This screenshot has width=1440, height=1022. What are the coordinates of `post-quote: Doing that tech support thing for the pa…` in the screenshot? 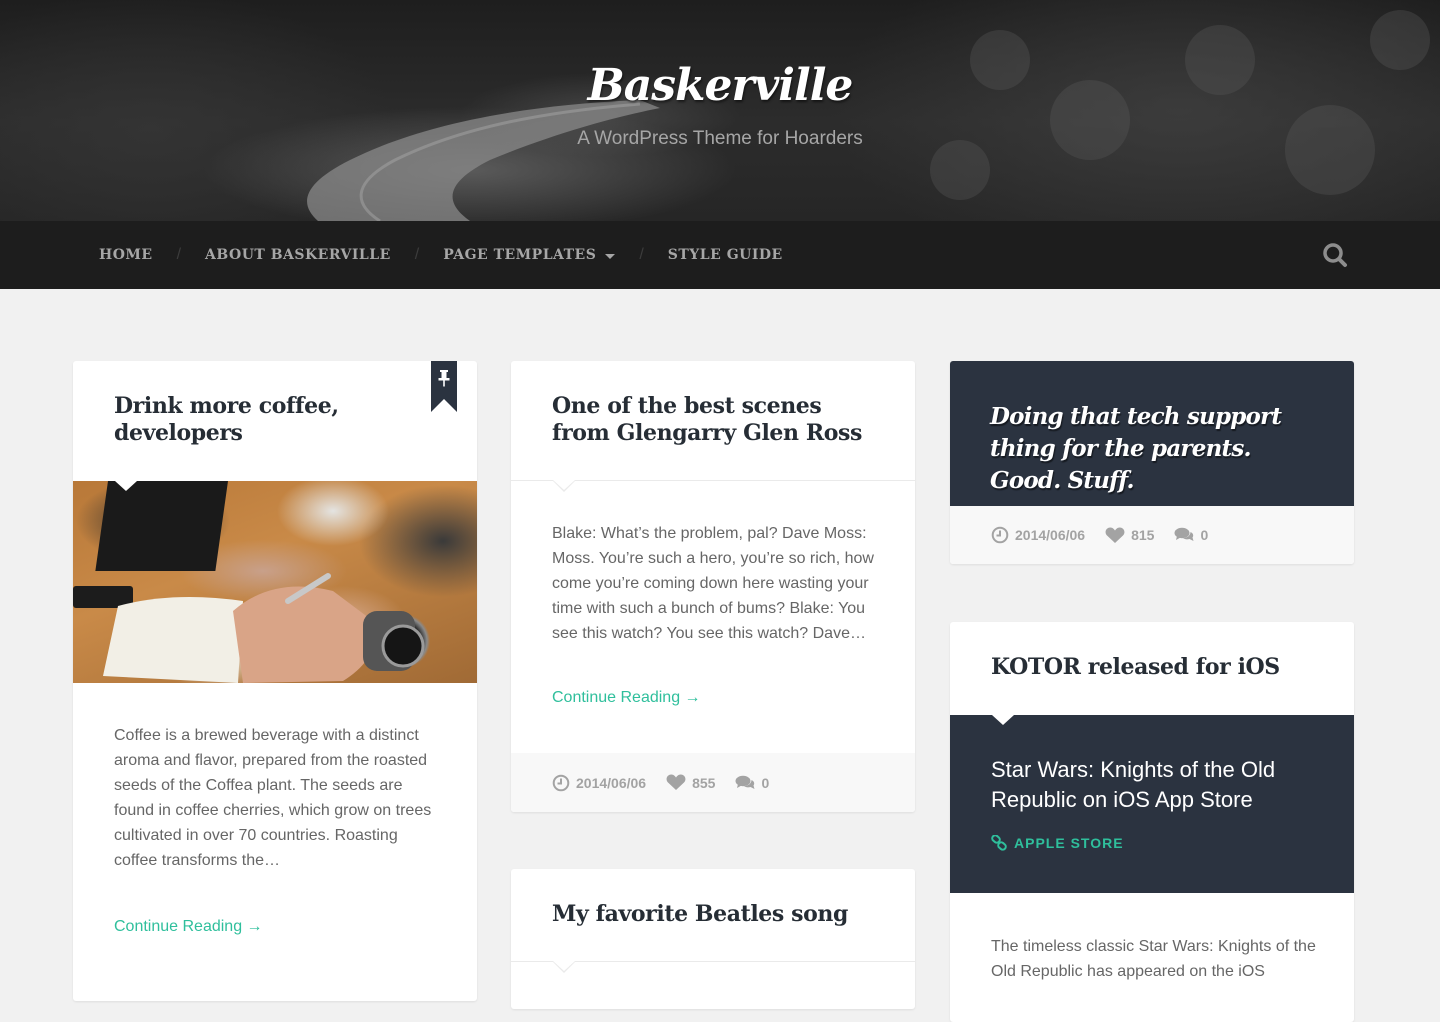 It's located at (1154, 449).